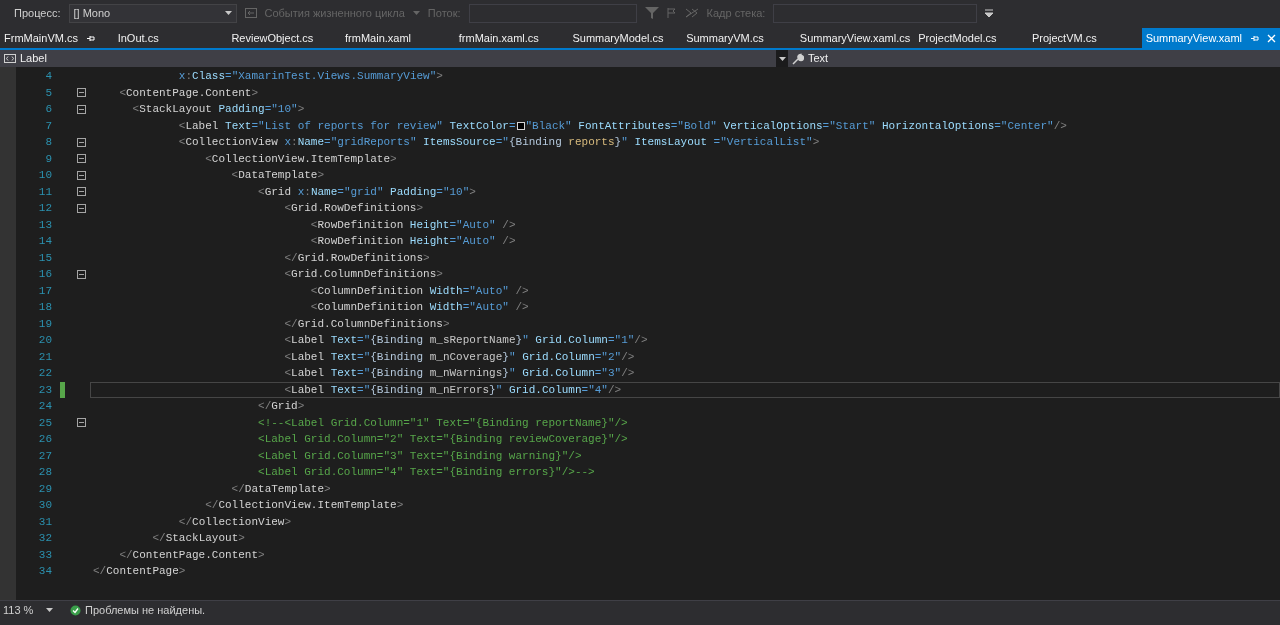  Describe the element at coordinates (354, 208) in the screenshot. I see `code-line: <Grid.RowDefinitions>` at that location.